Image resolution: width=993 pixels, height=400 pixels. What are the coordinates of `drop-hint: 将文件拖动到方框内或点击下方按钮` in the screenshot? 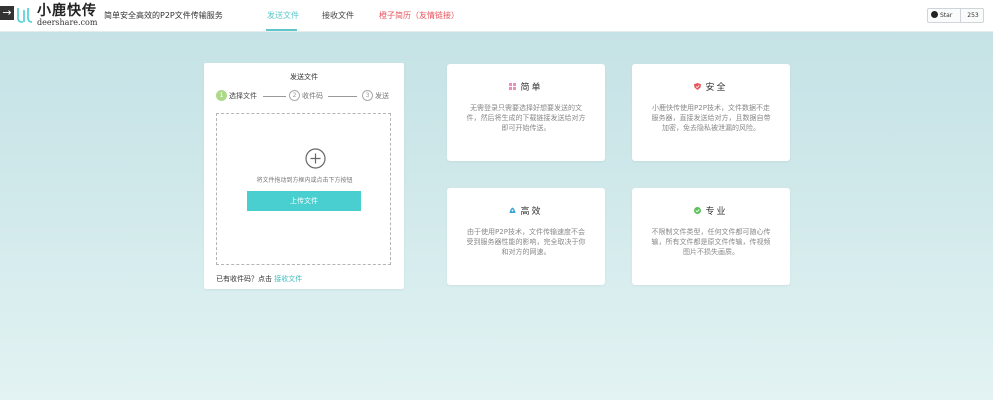 It's located at (304, 180).